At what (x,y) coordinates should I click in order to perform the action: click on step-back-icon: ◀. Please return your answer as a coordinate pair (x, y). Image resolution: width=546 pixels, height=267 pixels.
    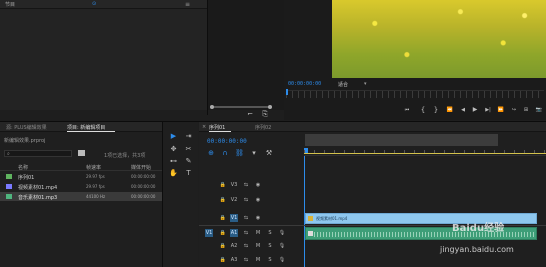
    Looking at the image, I should click on (463, 110).